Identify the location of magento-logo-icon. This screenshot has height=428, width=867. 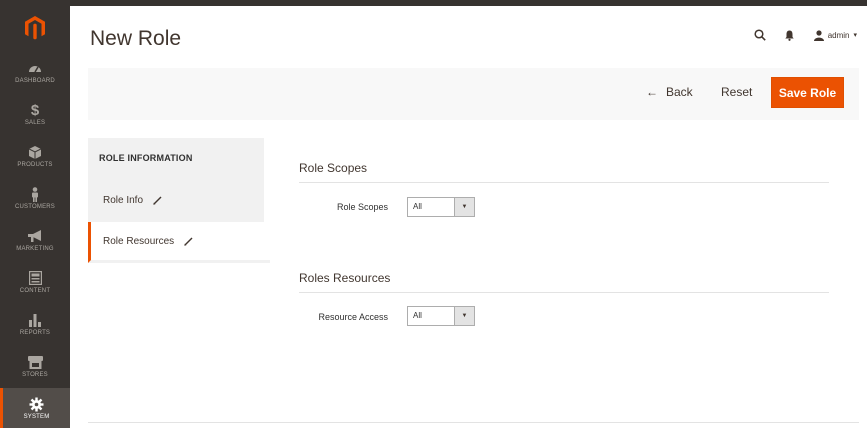
(35, 28).